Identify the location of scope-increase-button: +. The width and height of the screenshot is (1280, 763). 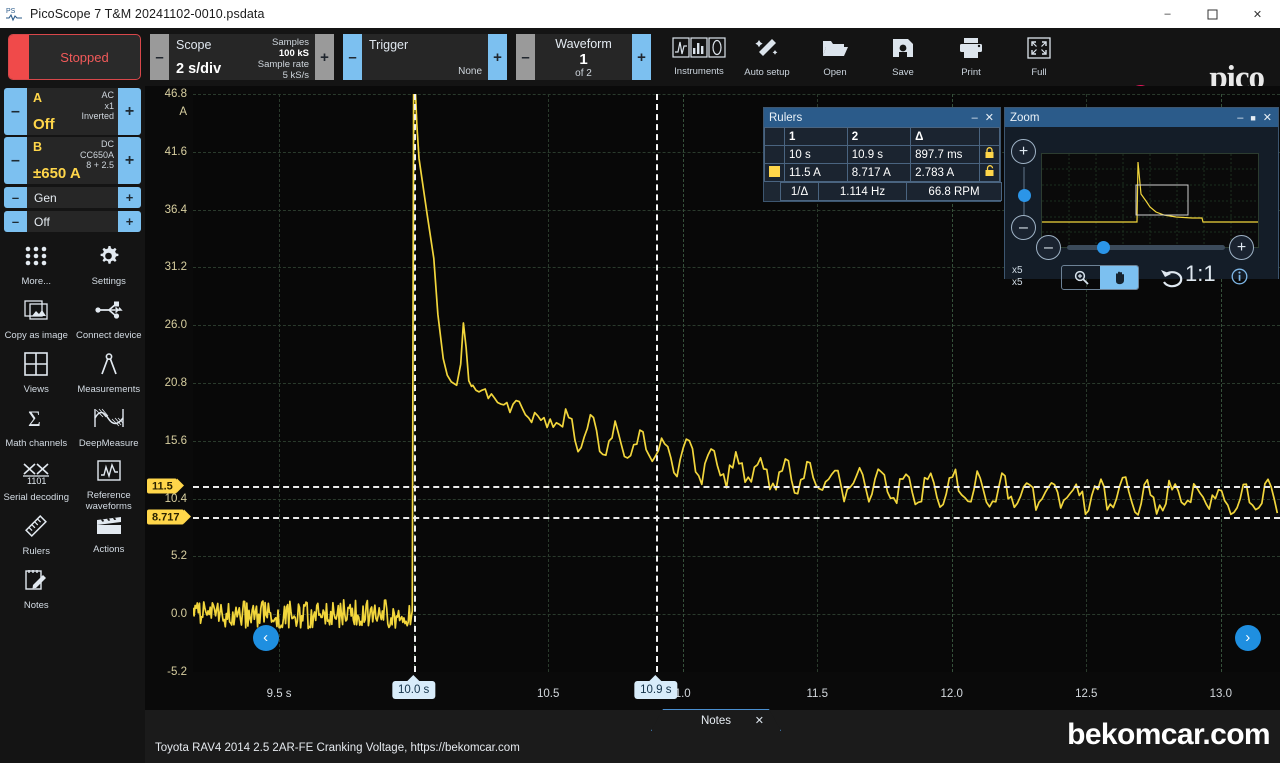
(324, 57).